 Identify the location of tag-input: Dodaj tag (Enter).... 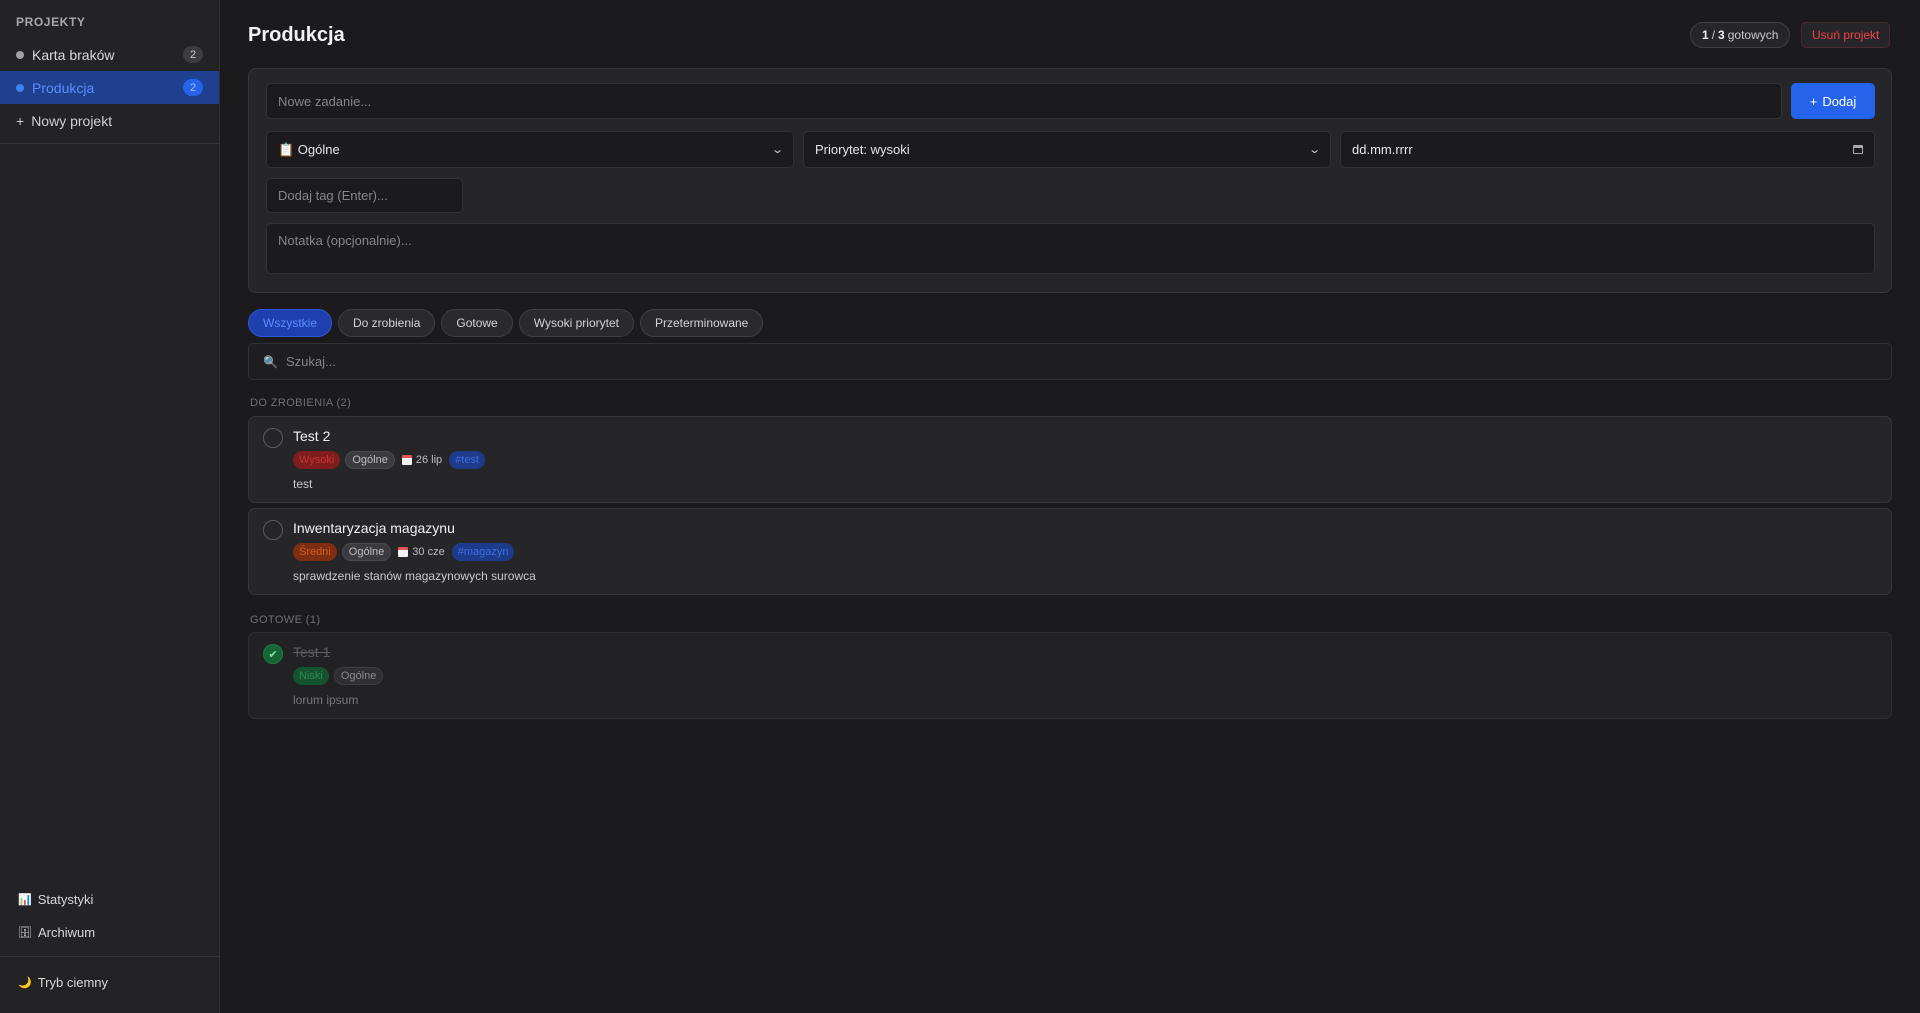
(364, 195).